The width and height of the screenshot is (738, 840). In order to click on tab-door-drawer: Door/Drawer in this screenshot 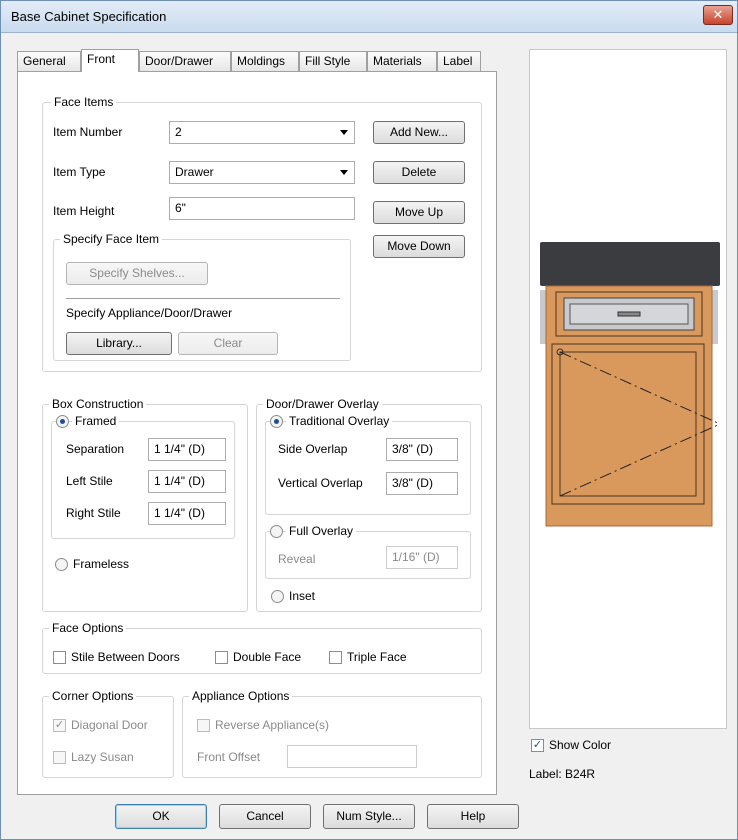, I will do `click(185, 61)`.